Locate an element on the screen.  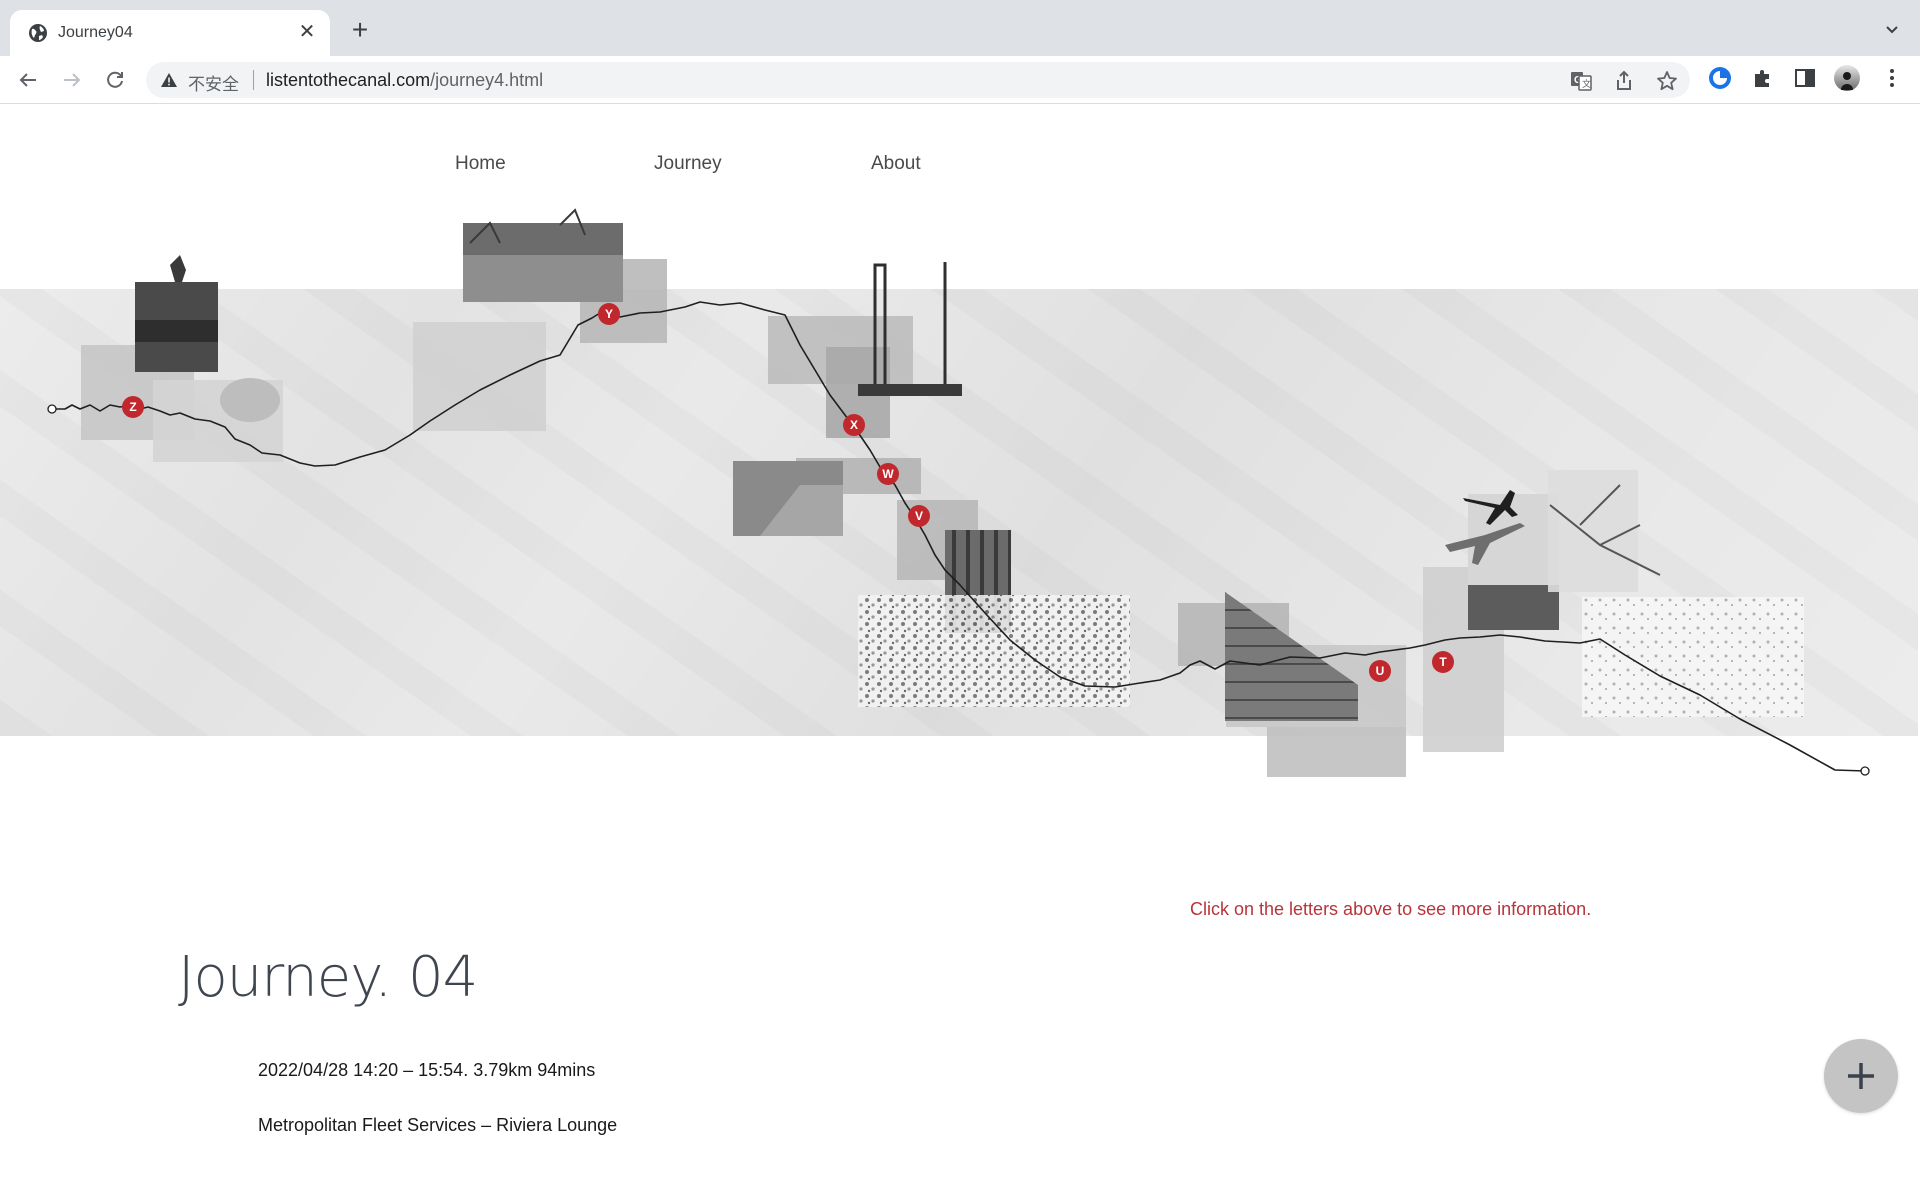
globe-icon is located at coordinates (38, 33).